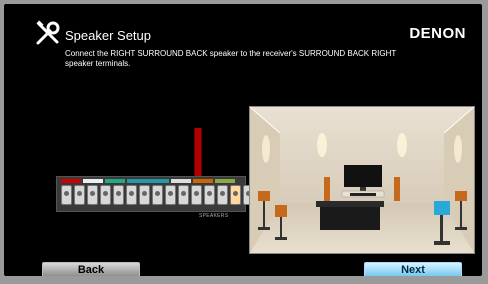  I want to click on speaker-terminals, so click(164, 196).